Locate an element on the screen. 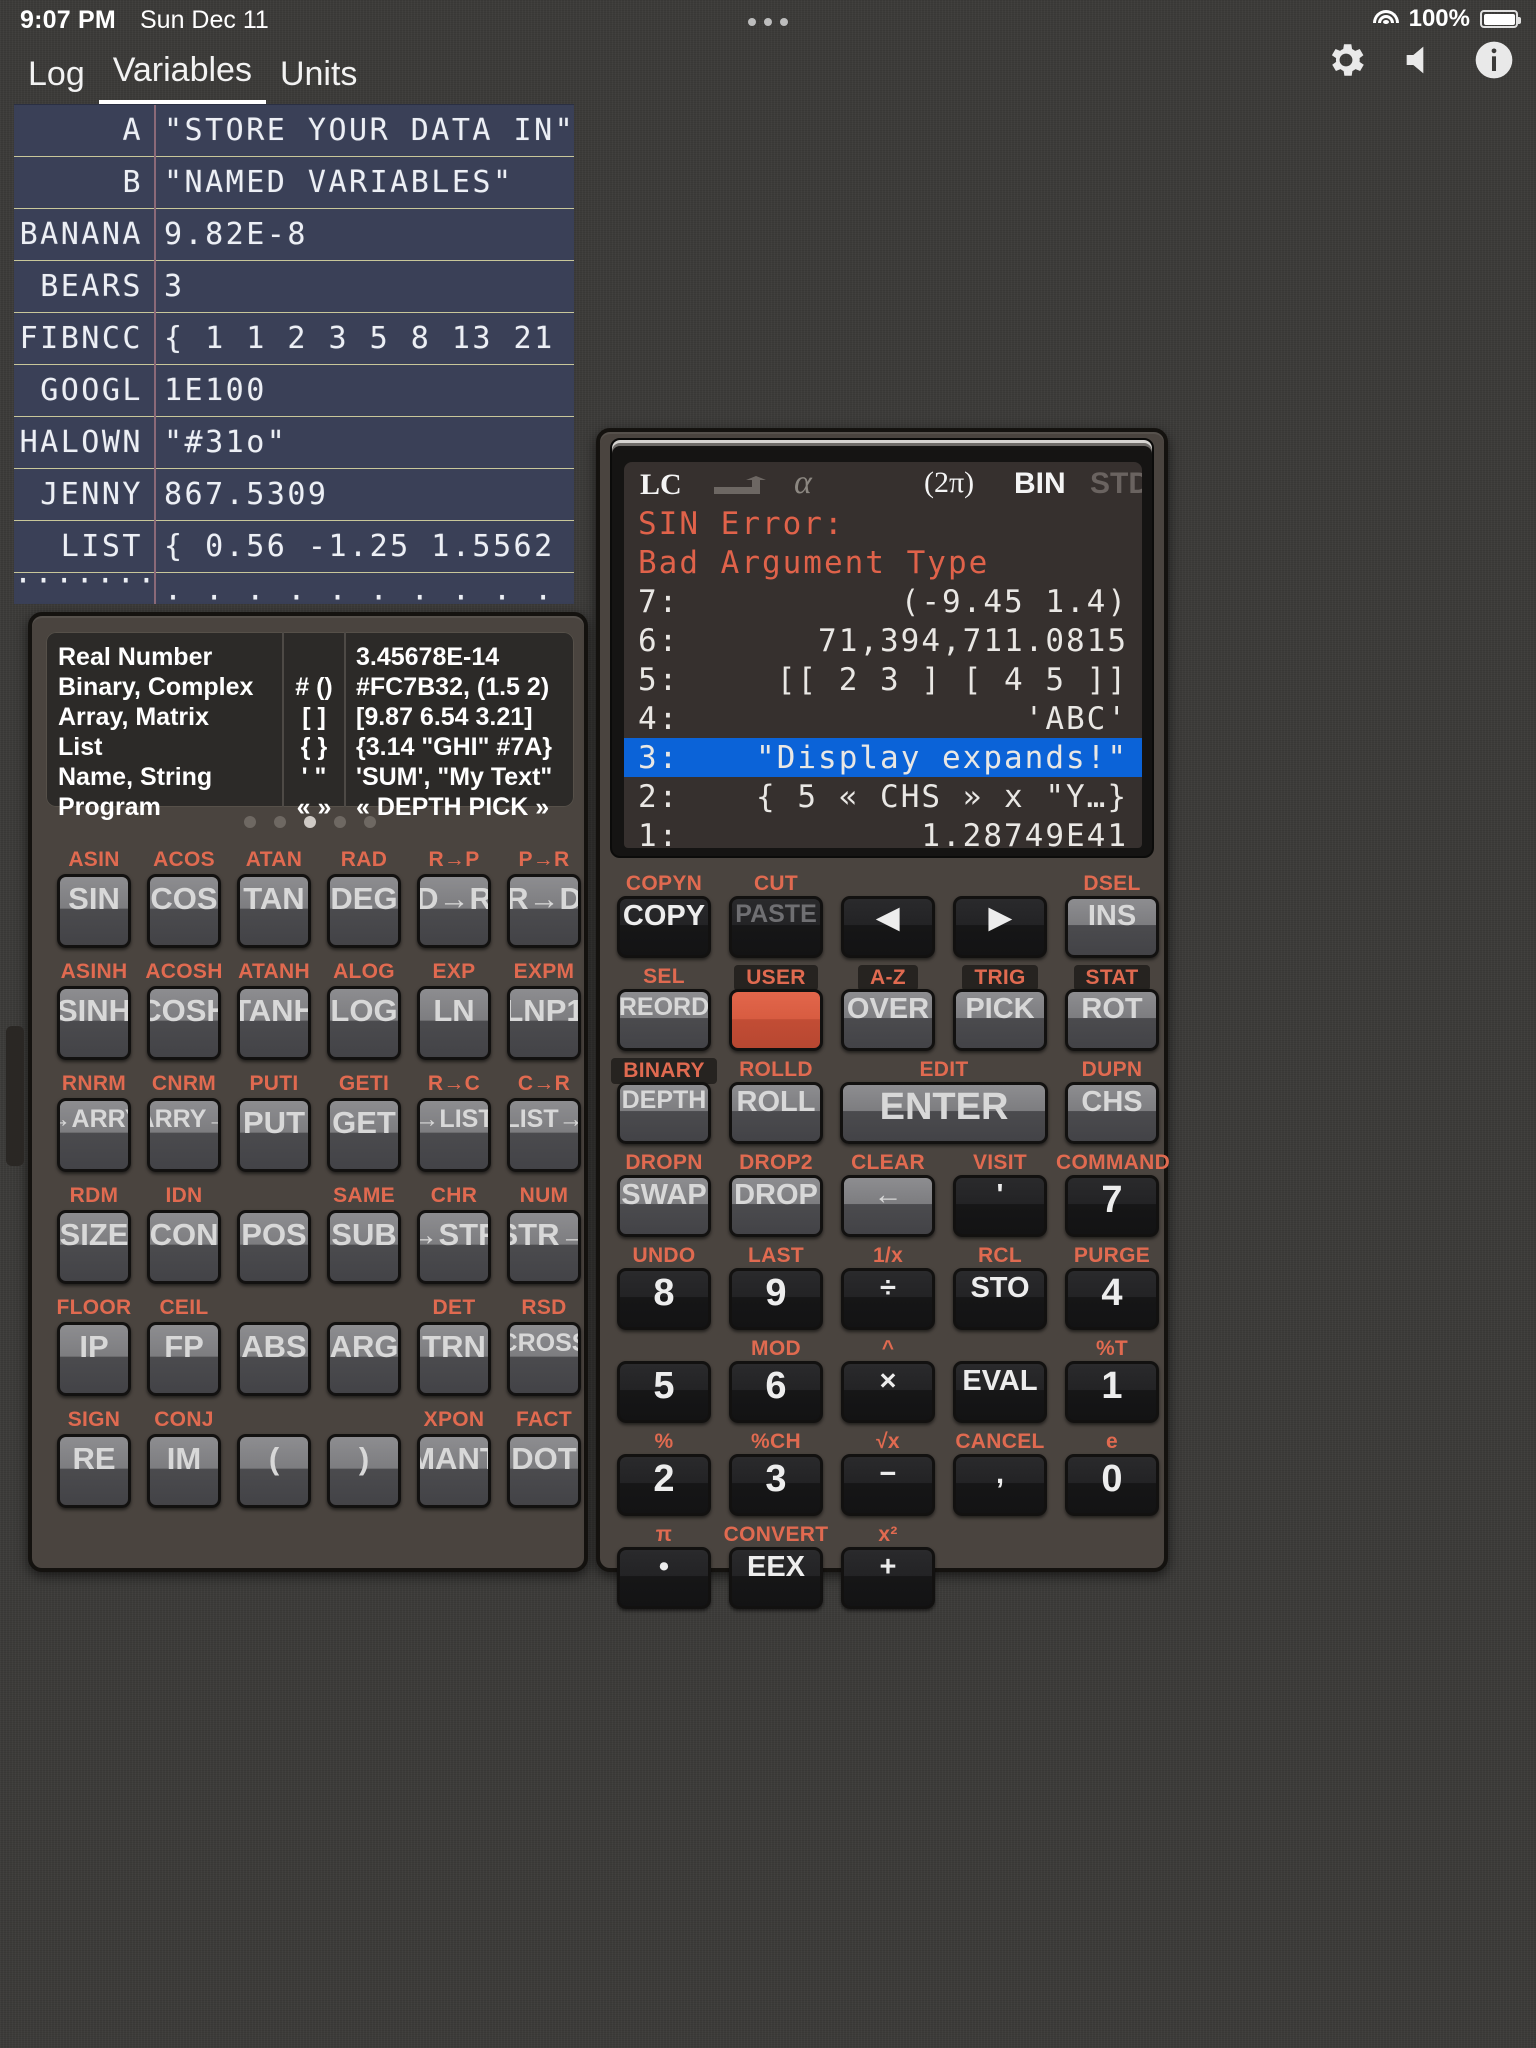  key-6: 6 is located at coordinates (776, 1392).